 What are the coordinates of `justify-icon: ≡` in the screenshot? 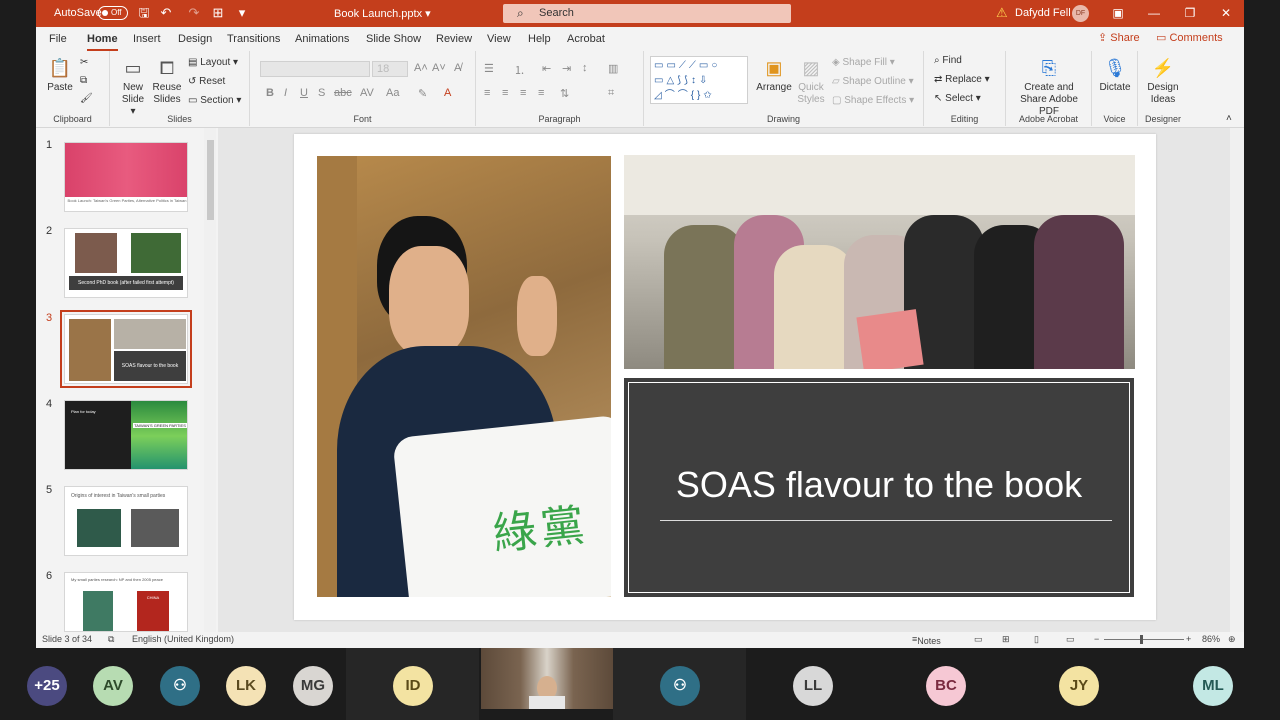 It's located at (541, 93).